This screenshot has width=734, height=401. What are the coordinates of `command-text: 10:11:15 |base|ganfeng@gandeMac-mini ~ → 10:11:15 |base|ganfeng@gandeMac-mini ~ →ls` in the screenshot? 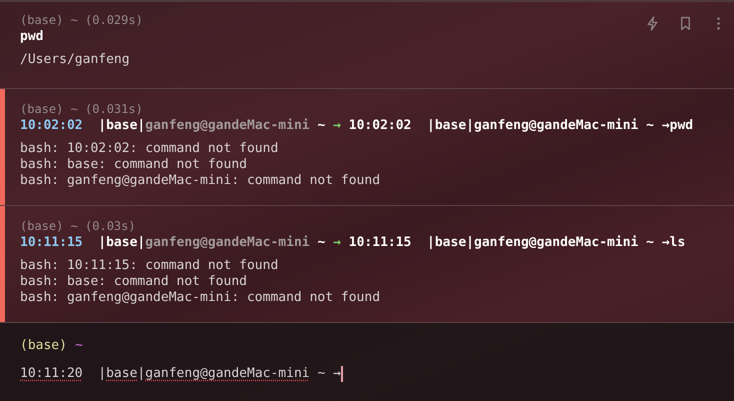 It's located at (353, 243).